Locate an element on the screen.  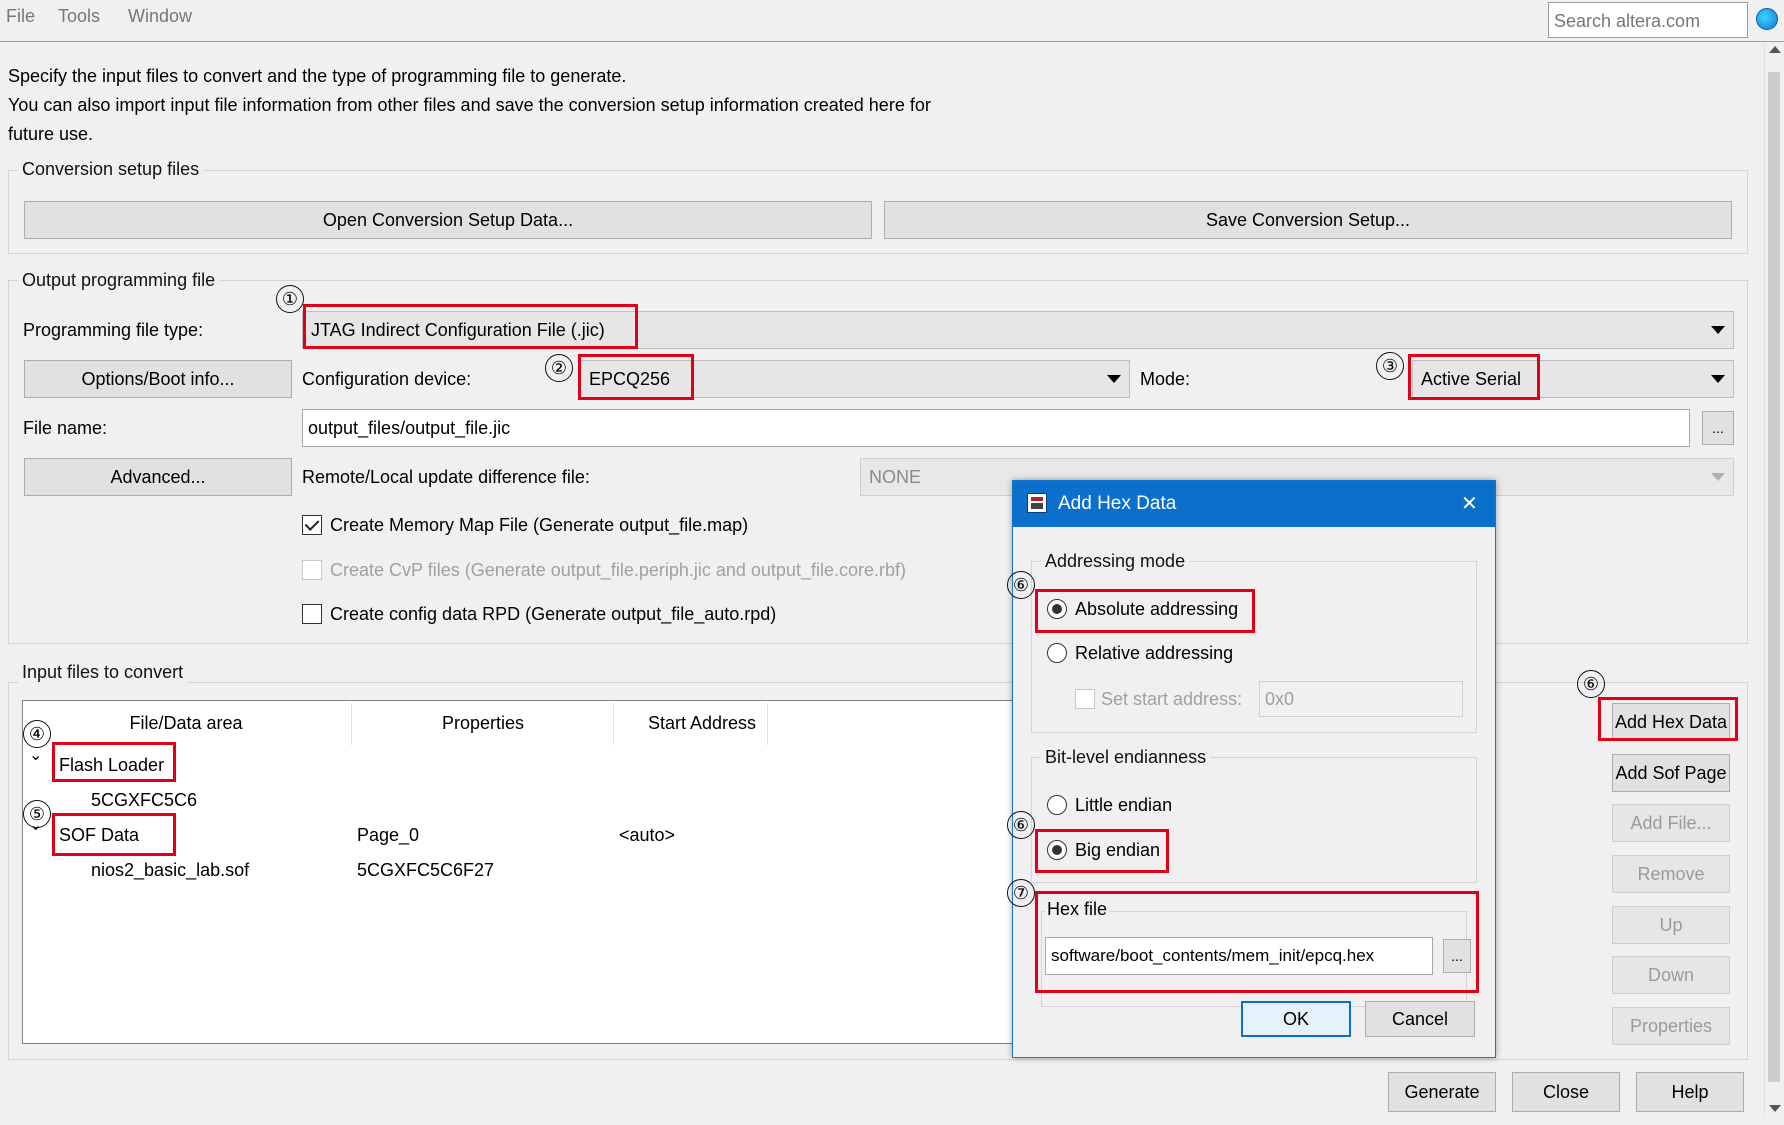
endianness-title: Bit-level endianness is located at coordinates (1126, 757).